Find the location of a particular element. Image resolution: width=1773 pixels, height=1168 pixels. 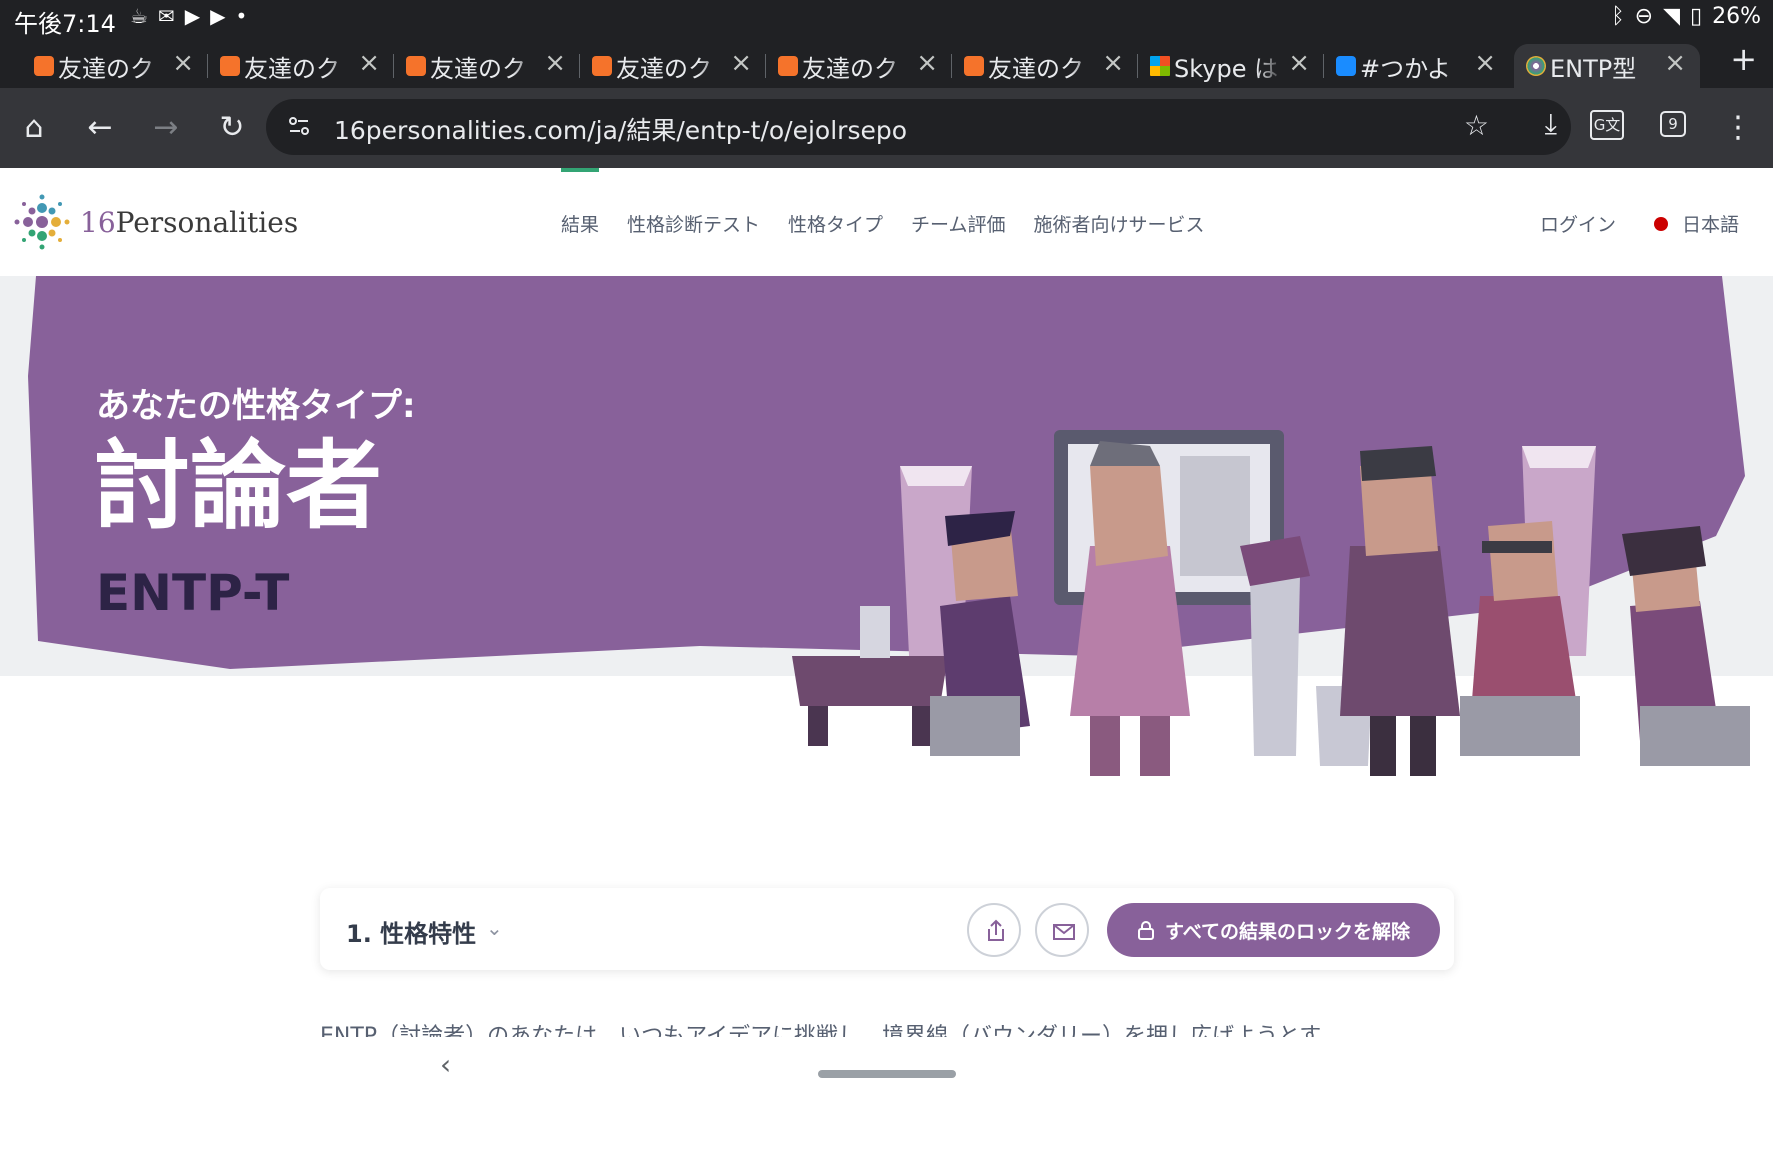

home-icon: ⌂ is located at coordinates (34, 128).